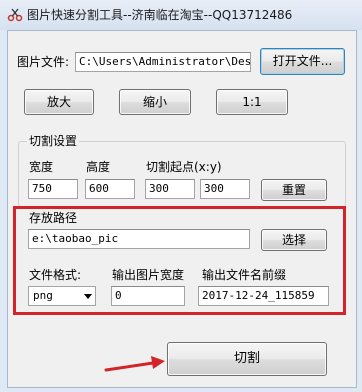  What do you see at coordinates (53, 141) in the screenshot?
I see `split-settings-title: 切割设置` at bounding box center [53, 141].